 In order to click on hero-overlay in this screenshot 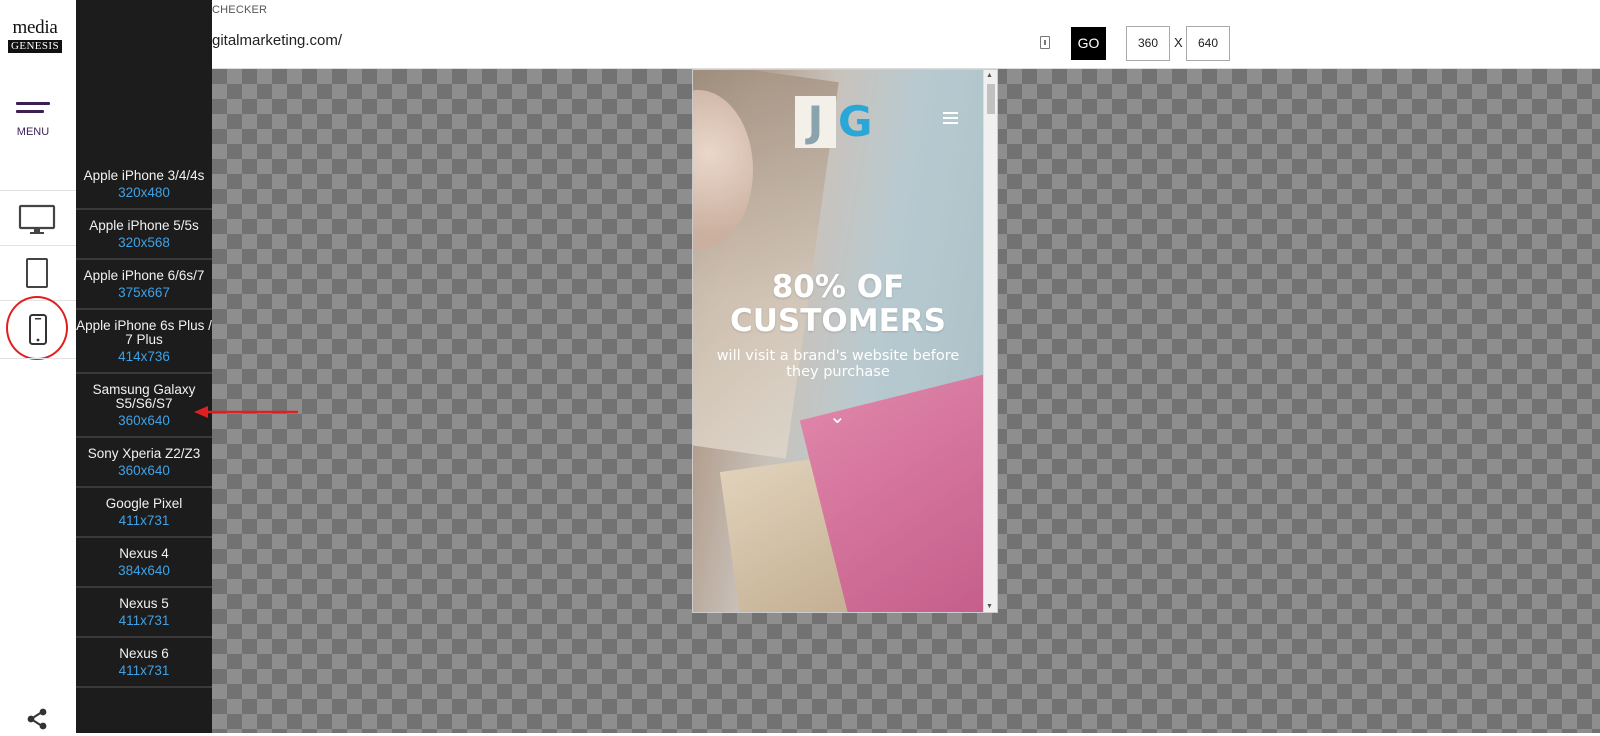, I will do `click(838, 341)`.